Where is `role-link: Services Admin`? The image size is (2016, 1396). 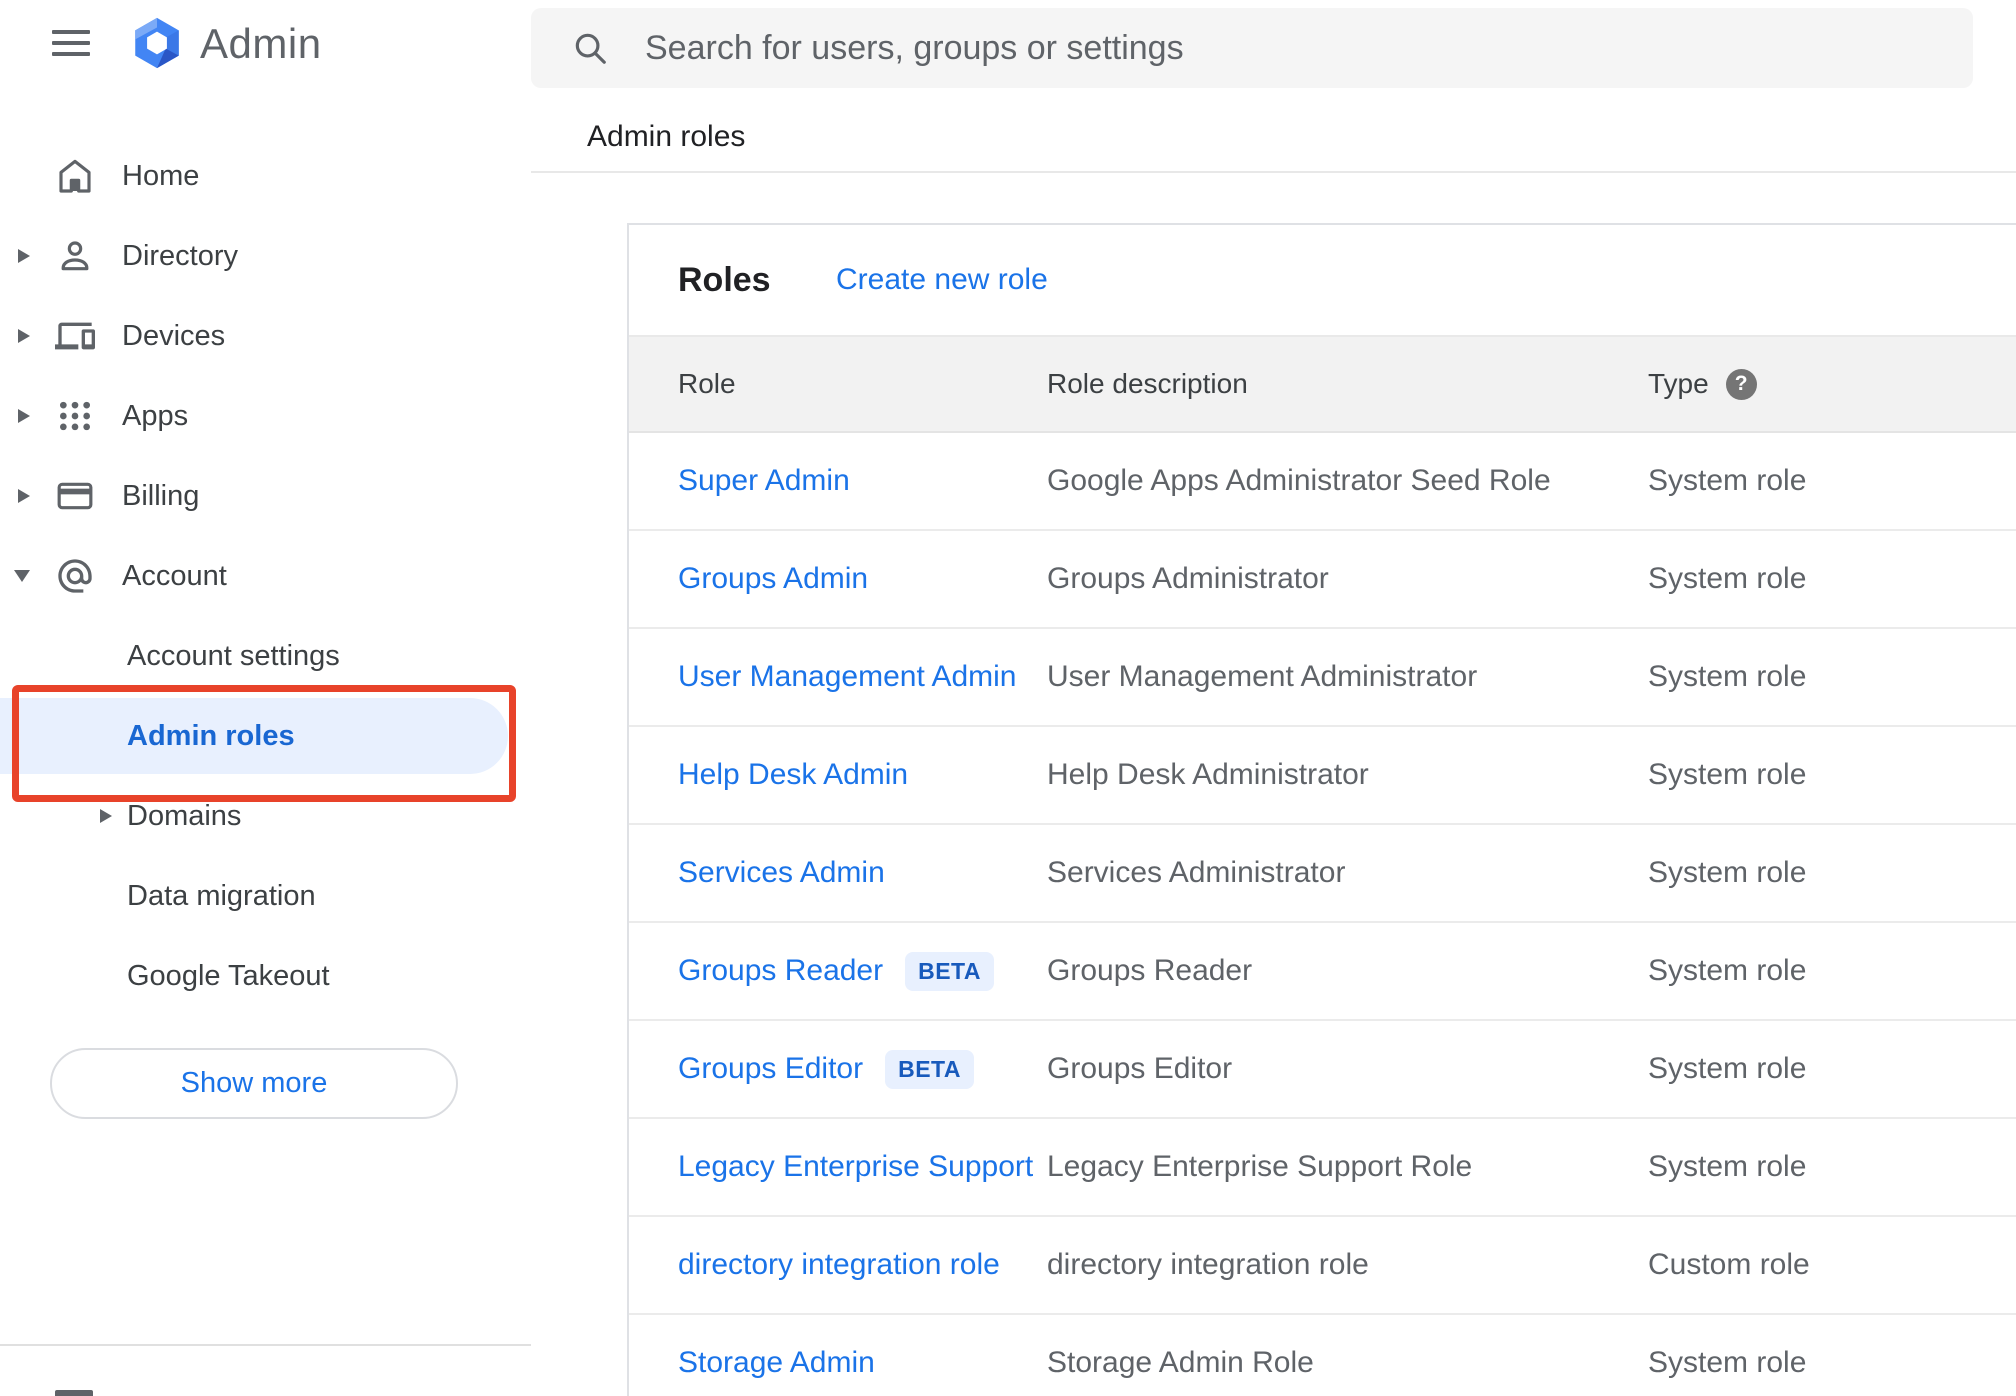
role-link: Services Admin is located at coordinates (781, 873).